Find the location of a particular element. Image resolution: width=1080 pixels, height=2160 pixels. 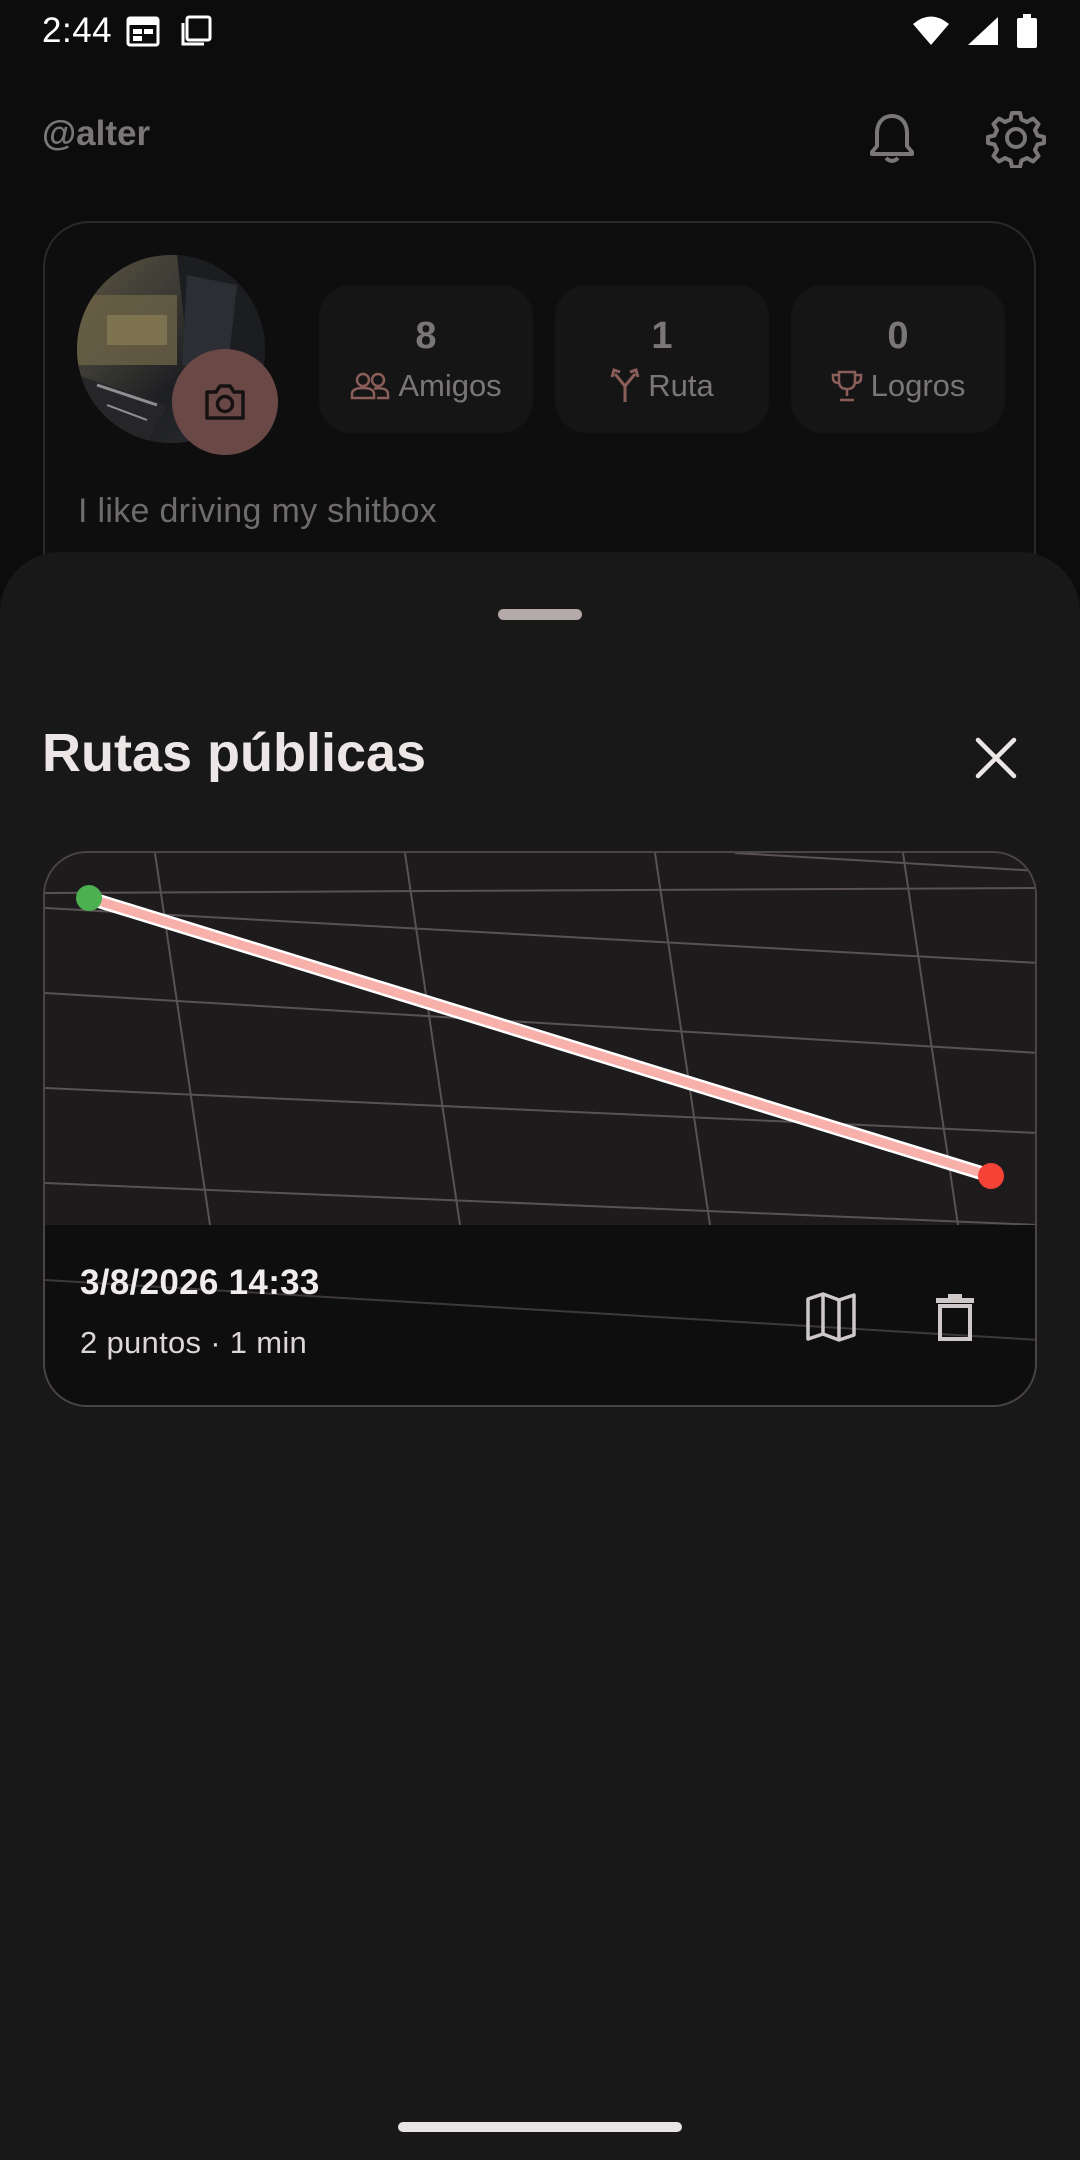

route-footer: 3/8/2026 14:33 2 puntos · 1 min is located at coordinates (540, 1315).